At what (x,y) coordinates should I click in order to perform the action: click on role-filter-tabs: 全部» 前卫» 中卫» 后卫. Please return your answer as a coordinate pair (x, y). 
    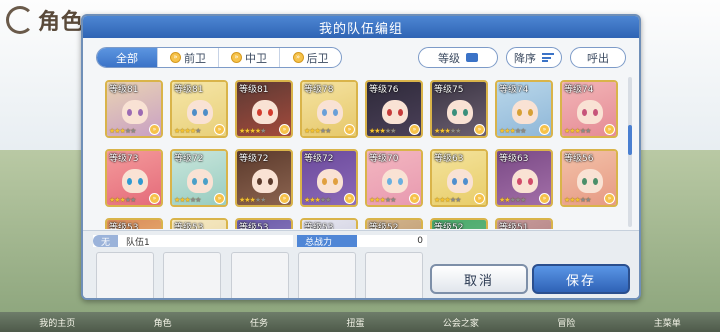
    Looking at the image, I should click on (219, 57).